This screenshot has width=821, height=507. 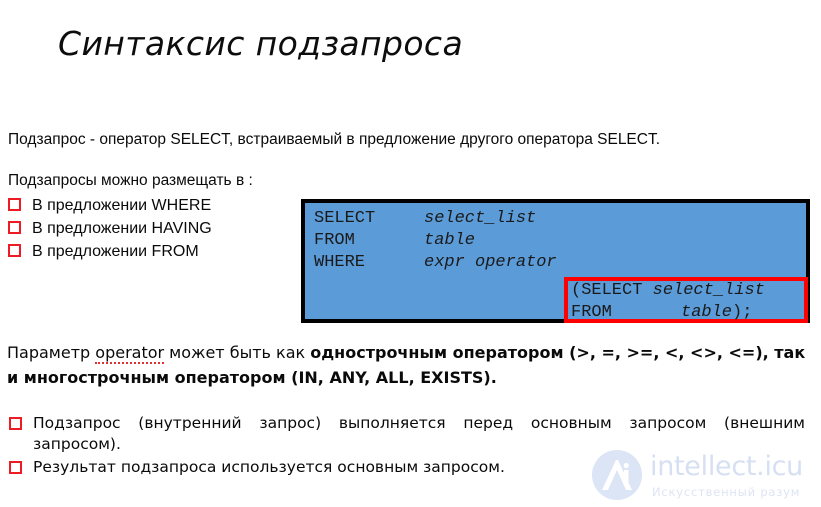 What do you see at coordinates (77, 444) in the screenshot?
I see `list-item-line2: запросом).` at bounding box center [77, 444].